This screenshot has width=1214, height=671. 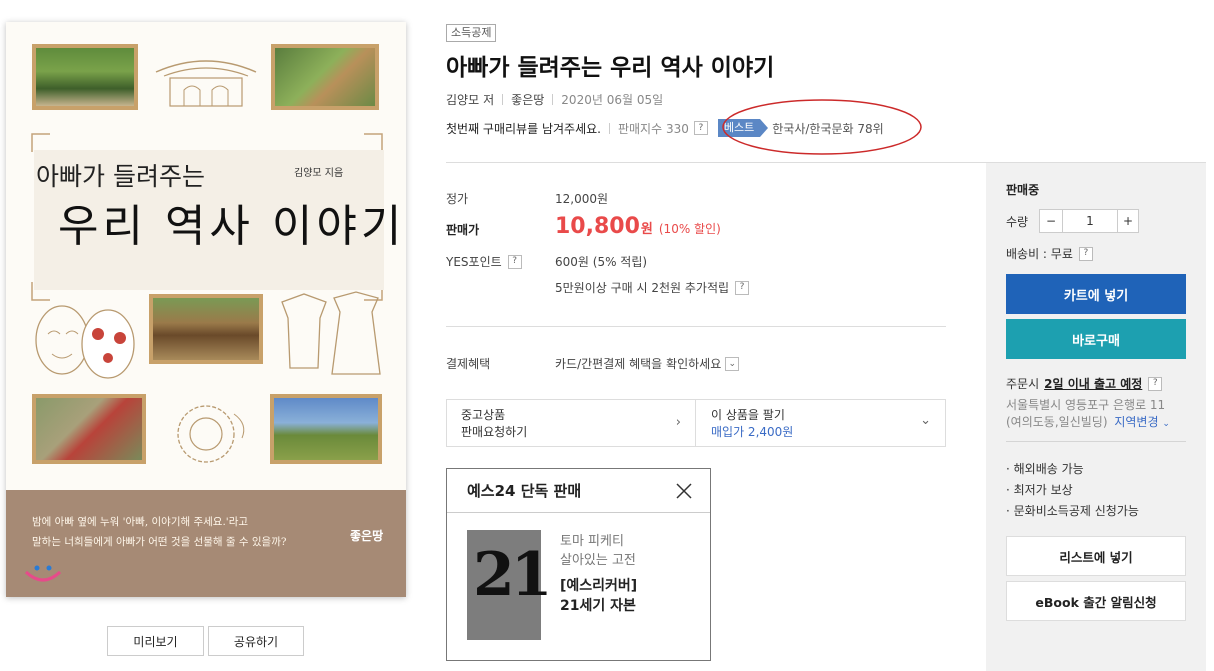 I want to click on payment-benefit-row: 카드/간편결제 혜택을 확인하세요 ⌄, so click(x=647, y=363).